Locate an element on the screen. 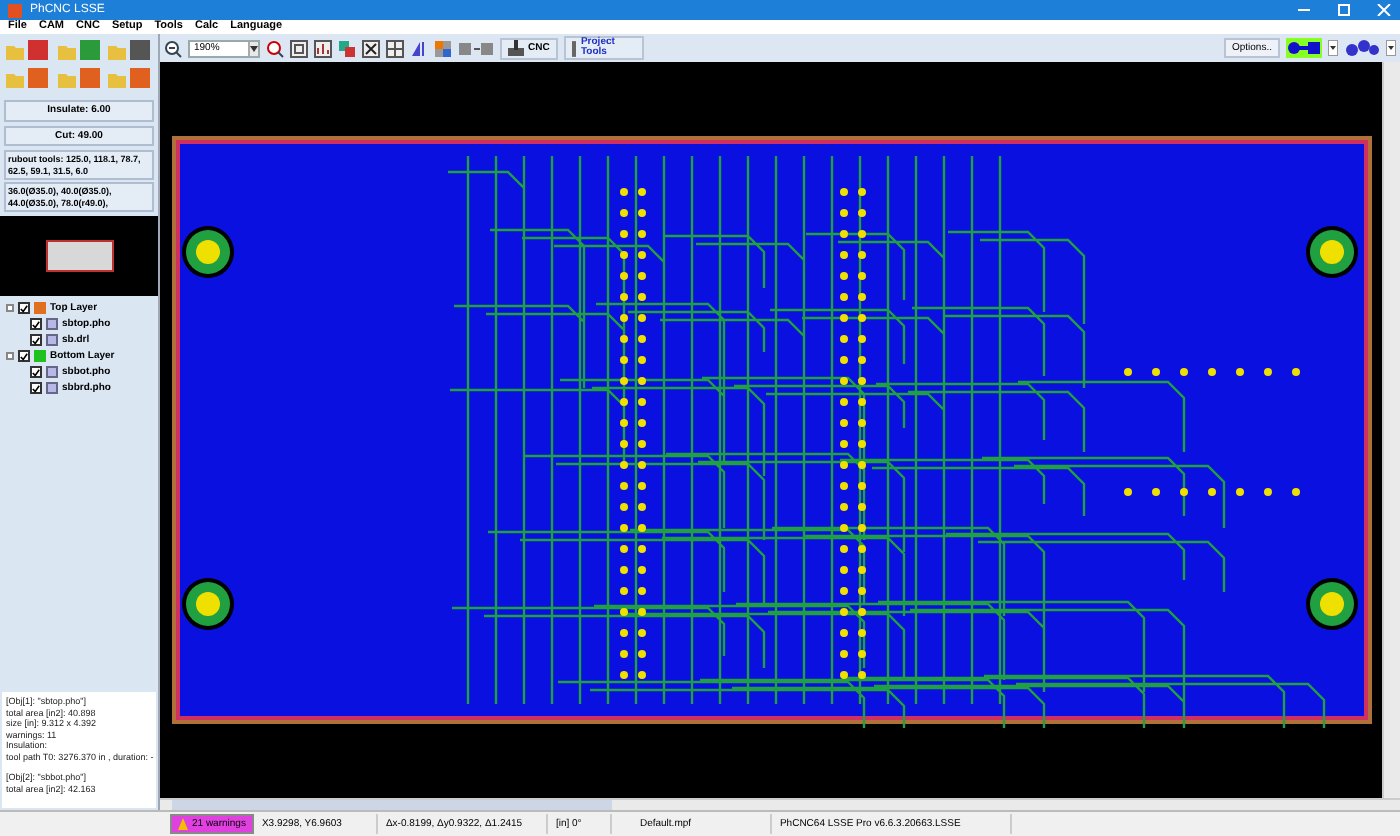 The height and width of the screenshot is (836, 1400). squares-icon is located at coordinates (443, 48).